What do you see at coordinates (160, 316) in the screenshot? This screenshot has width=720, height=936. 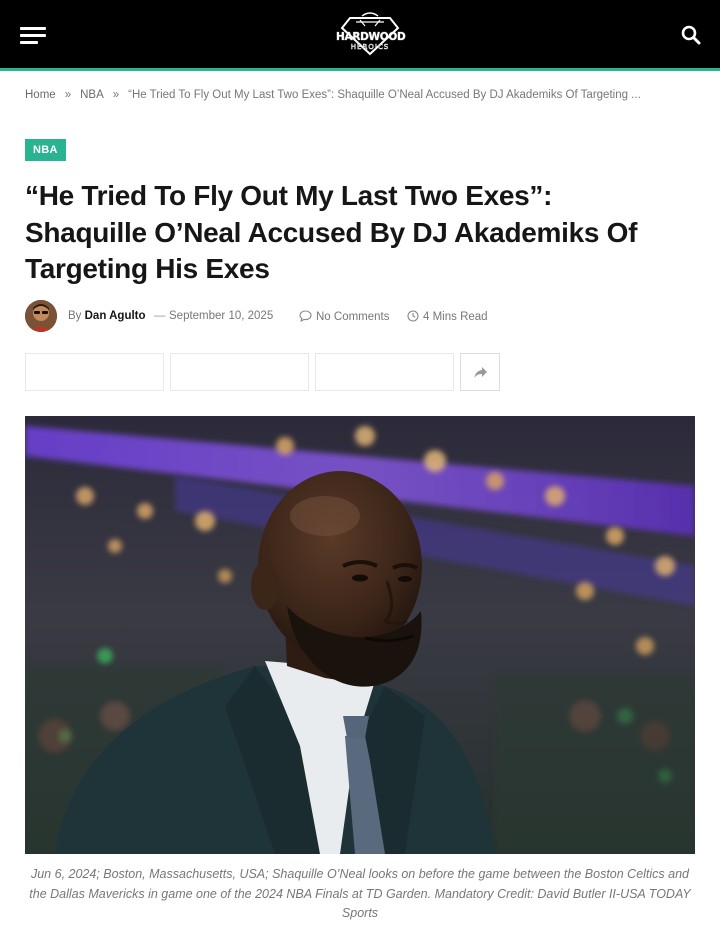 I see `meta-dash: —` at bounding box center [160, 316].